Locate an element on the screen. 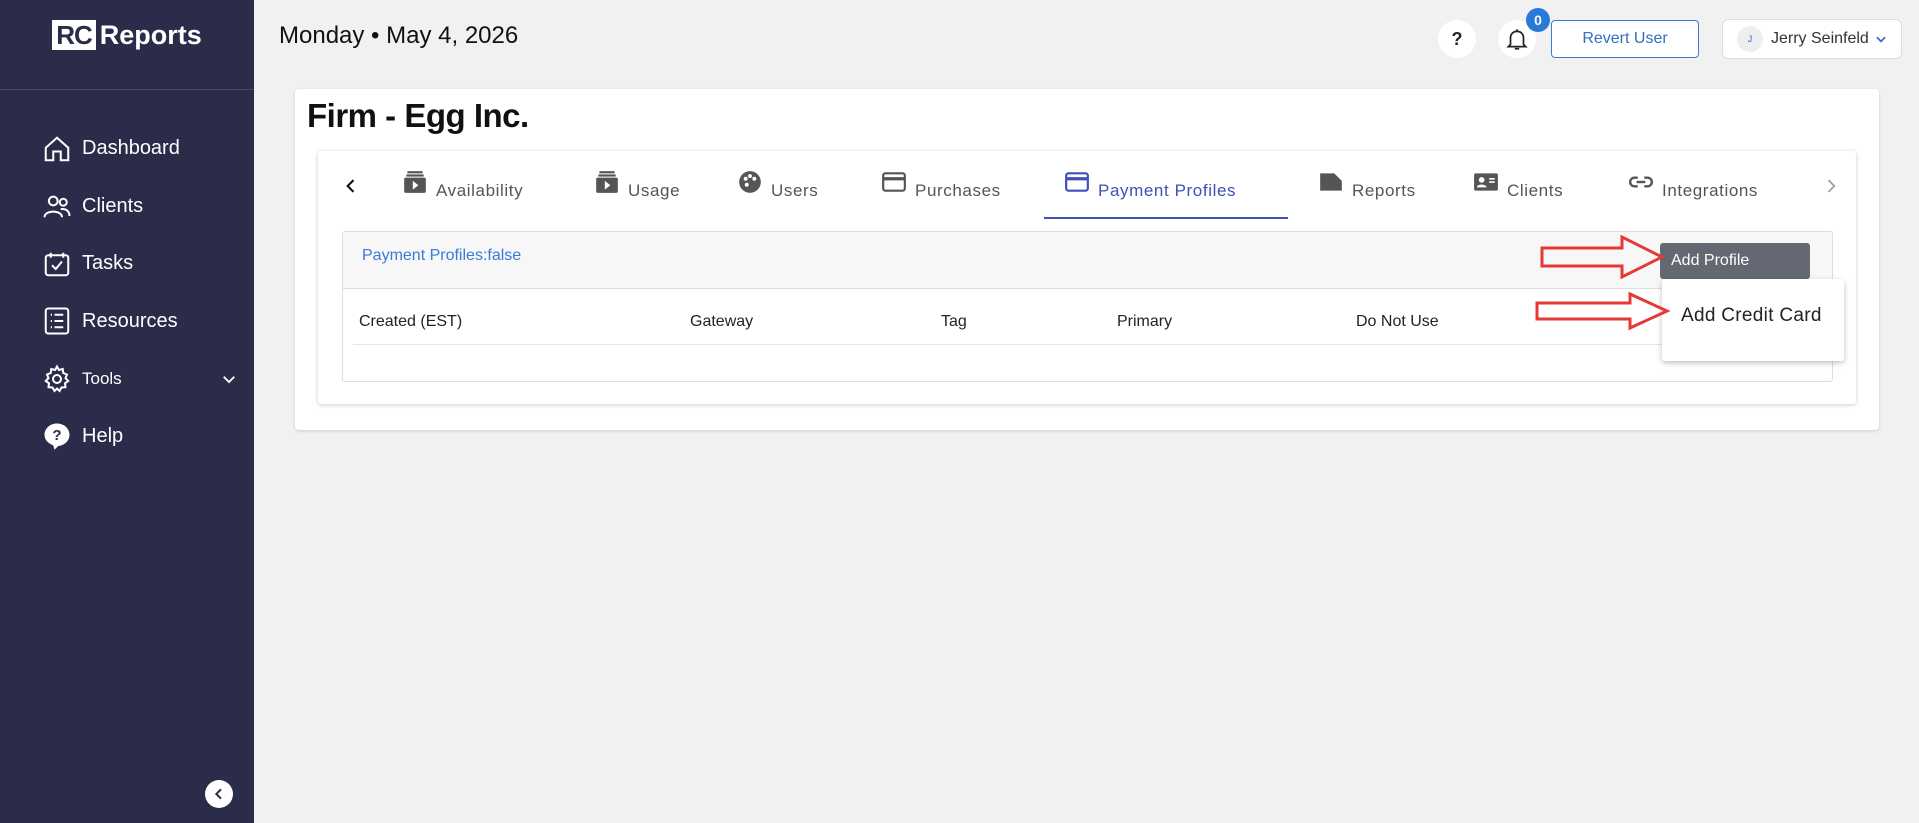 The image size is (1919, 823). logo-mark: RC is located at coordinates (74, 35).